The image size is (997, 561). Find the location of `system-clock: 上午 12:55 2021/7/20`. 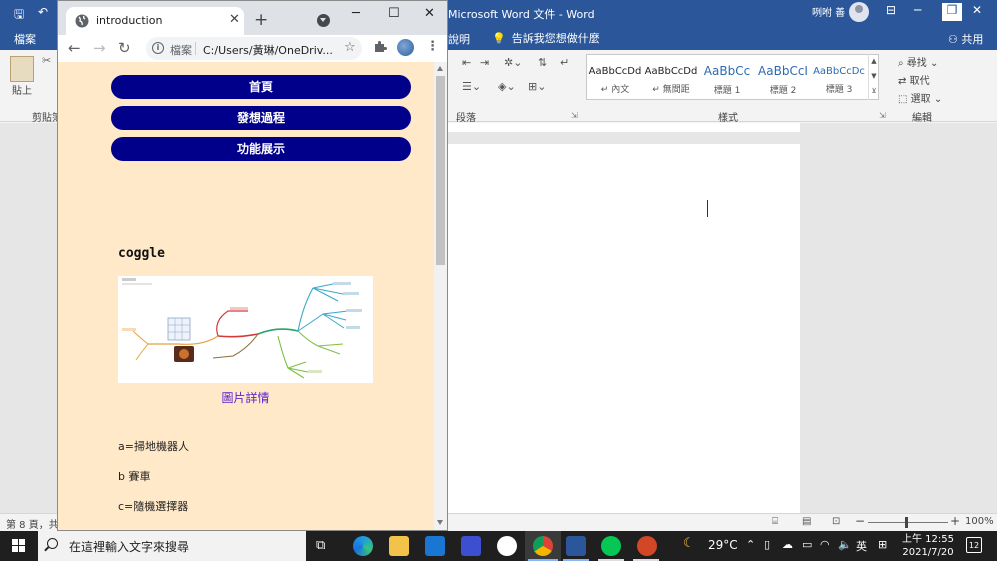

system-clock: 上午 12:55 2021/7/20 is located at coordinates (928, 546).